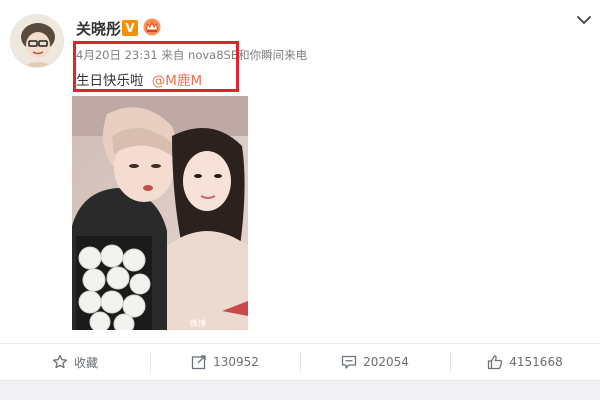 This screenshot has height=400, width=600. What do you see at coordinates (386, 362) in the screenshot?
I see `comment-count: 202054` at bounding box center [386, 362].